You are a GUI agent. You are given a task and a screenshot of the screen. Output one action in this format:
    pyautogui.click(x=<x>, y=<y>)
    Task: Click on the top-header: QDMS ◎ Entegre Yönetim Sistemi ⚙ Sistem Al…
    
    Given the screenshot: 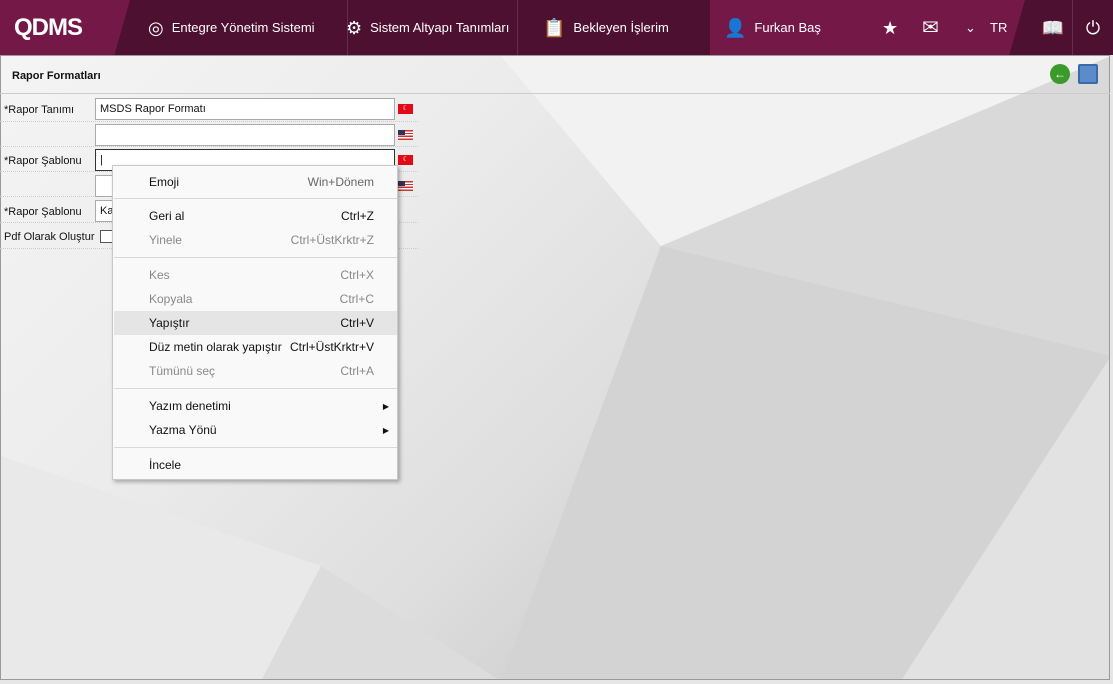 What is the action you would take?
    pyautogui.click(x=556, y=27)
    